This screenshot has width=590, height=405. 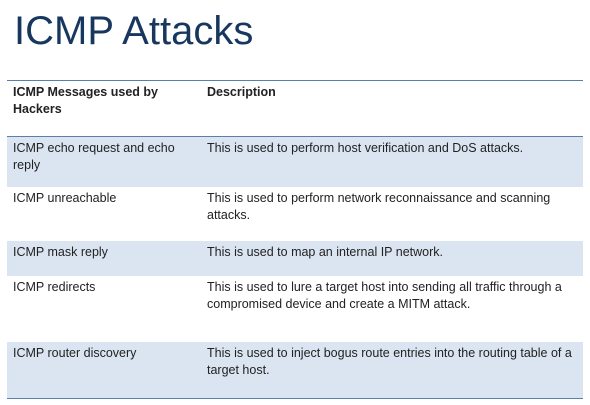 What do you see at coordinates (104, 161) in the screenshot?
I see `message-cell: ICMP echo request and echo reply` at bounding box center [104, 161].